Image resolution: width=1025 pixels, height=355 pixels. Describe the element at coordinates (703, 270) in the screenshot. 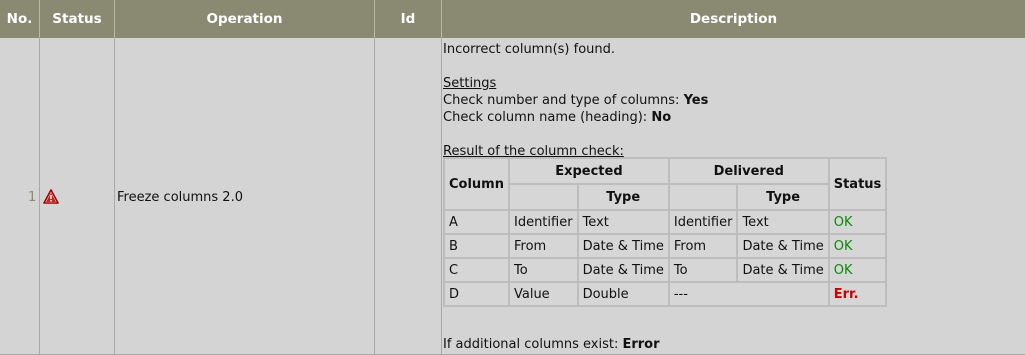

I see `cell-delivered-name: To` at that location.